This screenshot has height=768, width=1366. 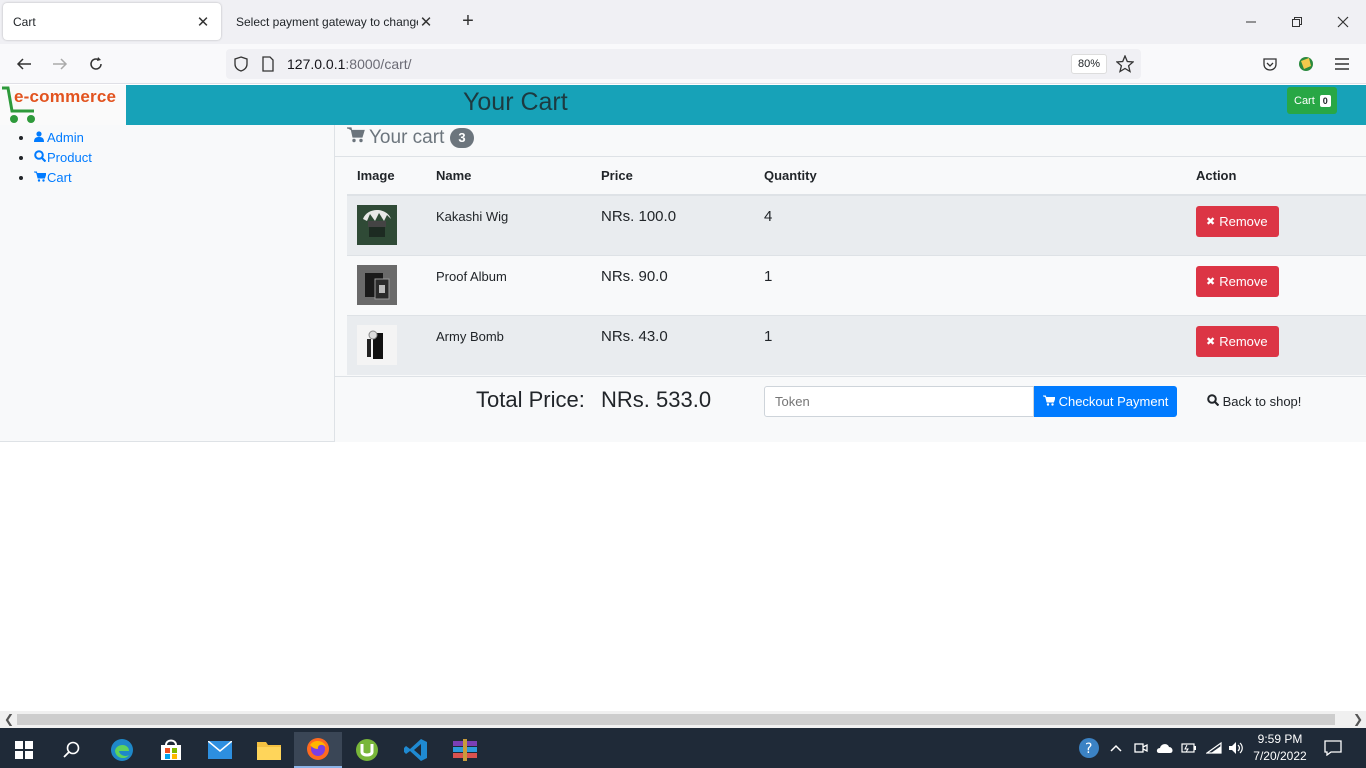 What do you see at coordinates (970, 344) in the screenshot?
I see `quantity-cell: 1` at bounding box center [970, 344].